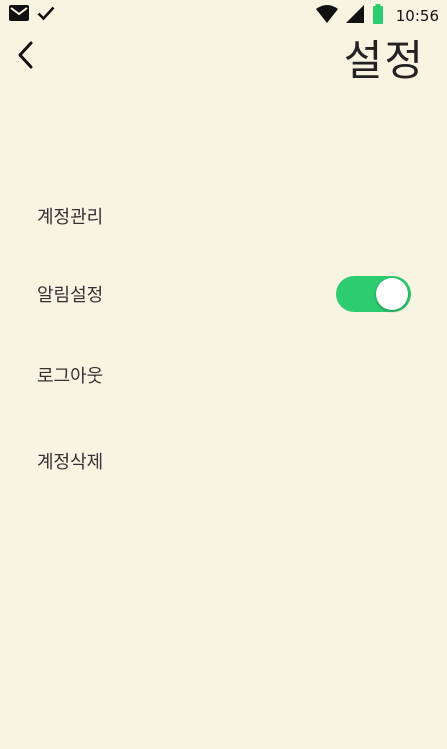 This screenshot has width=447, height=749. What do you see at coordinates (32, 15) in the screenshot?
I see `status-notifications` at bounding box center [32, 15].